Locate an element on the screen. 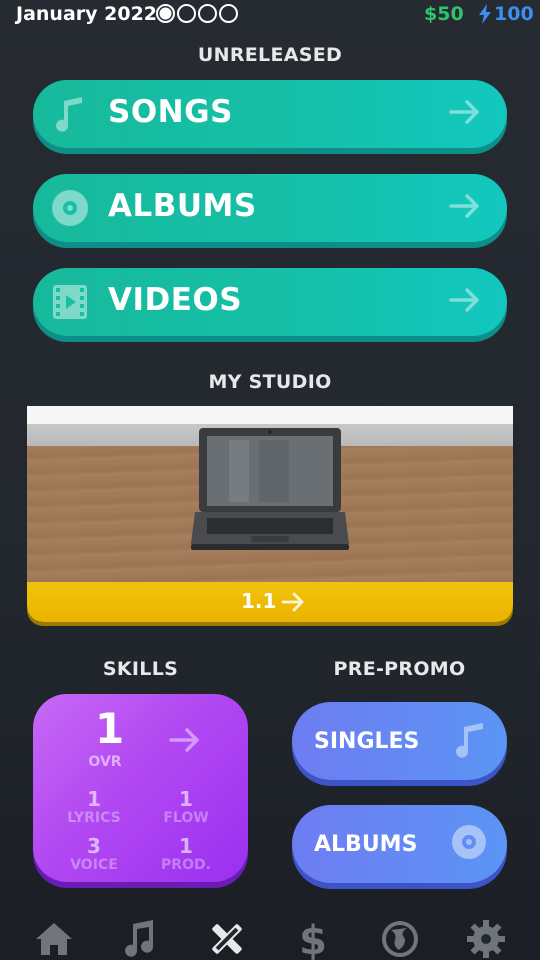  home-icon is located at coordinates (54, 939).